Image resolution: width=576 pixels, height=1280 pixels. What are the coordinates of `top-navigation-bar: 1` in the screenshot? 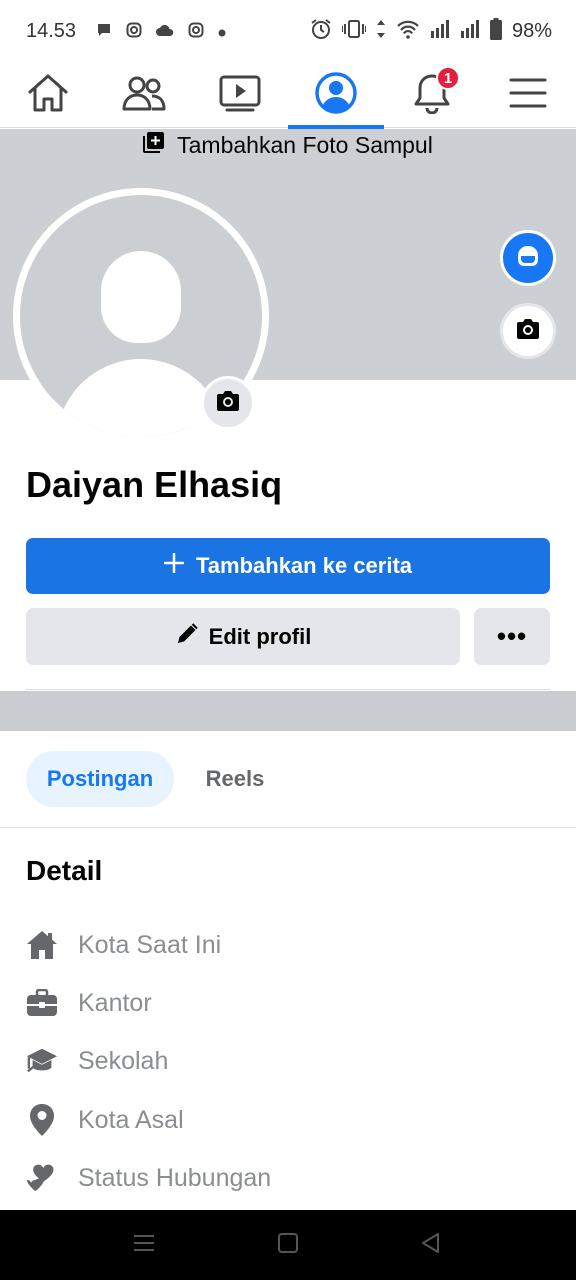 It's located at (288, 95).